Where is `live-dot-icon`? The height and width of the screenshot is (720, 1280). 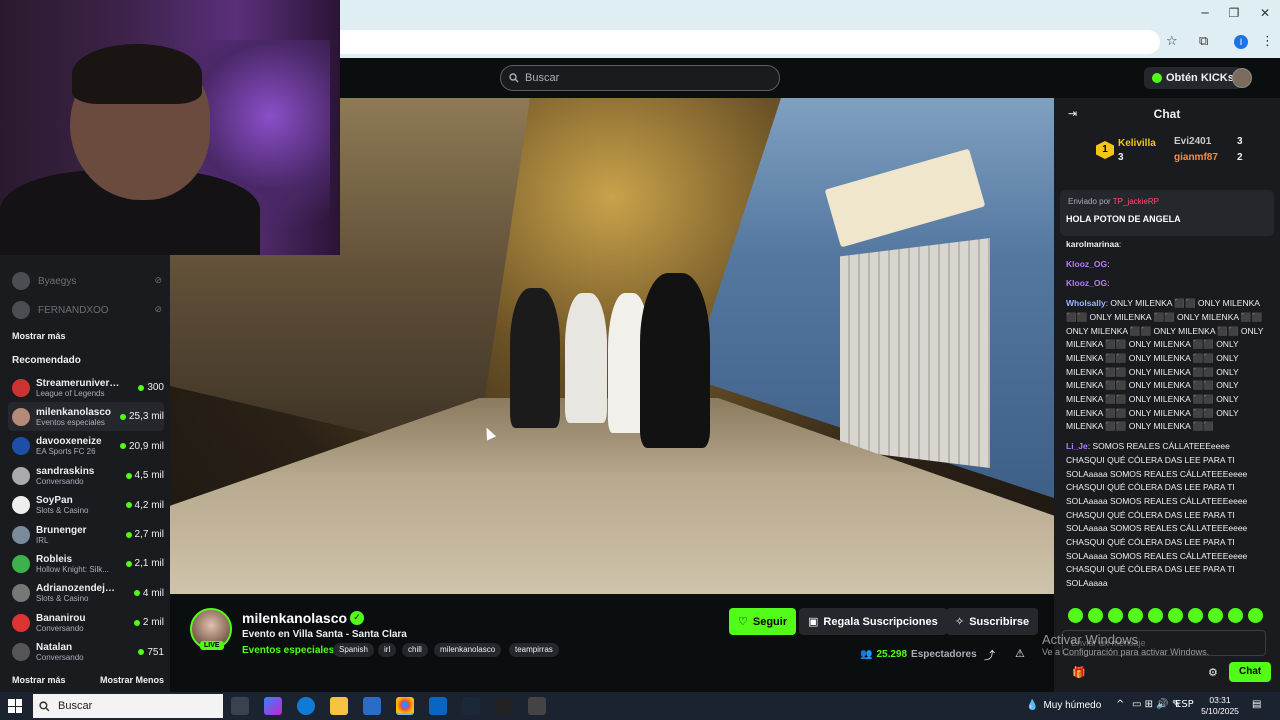
live-dot-icon is located at coordinates (128, 475).